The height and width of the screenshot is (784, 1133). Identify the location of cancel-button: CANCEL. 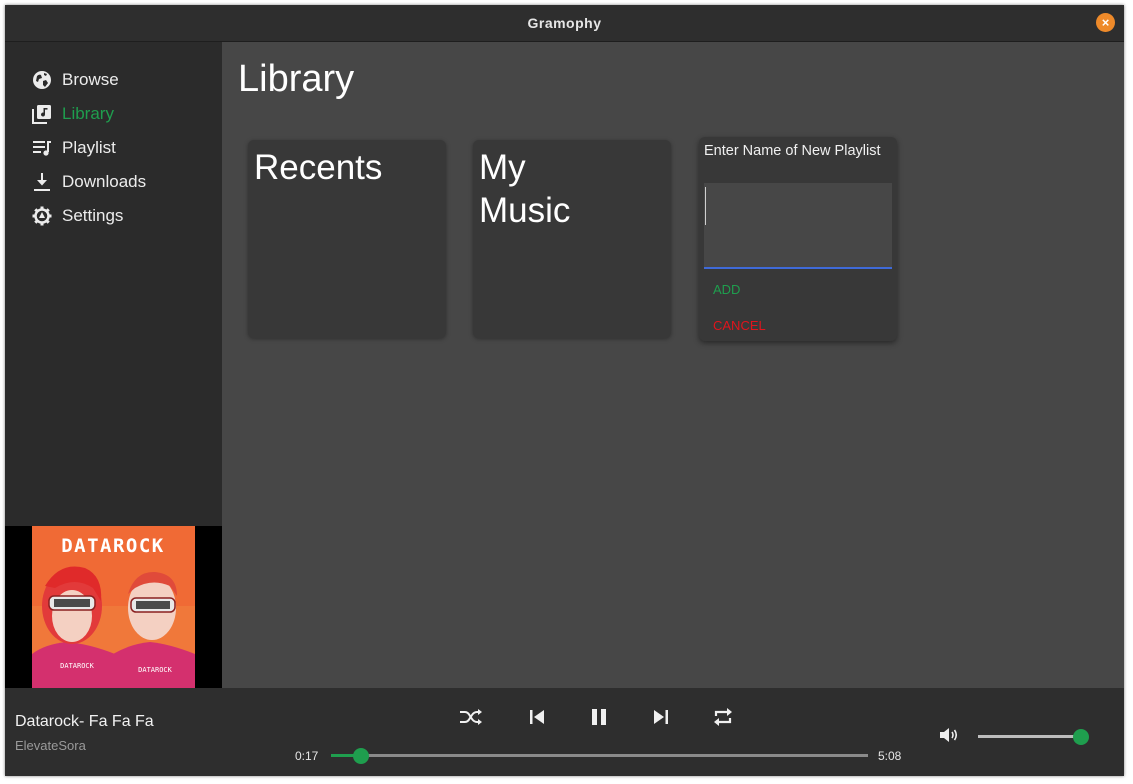
(739, 325).